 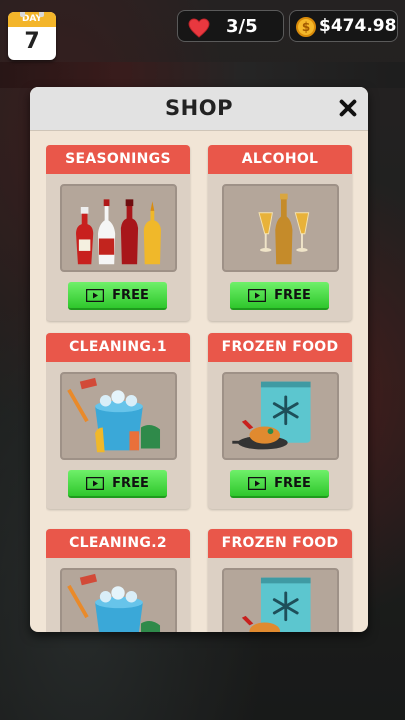 What do you see at coordinates (306, 27) in the screenshot?
I see `coin-icon: $` at bounding box center [306, 27].